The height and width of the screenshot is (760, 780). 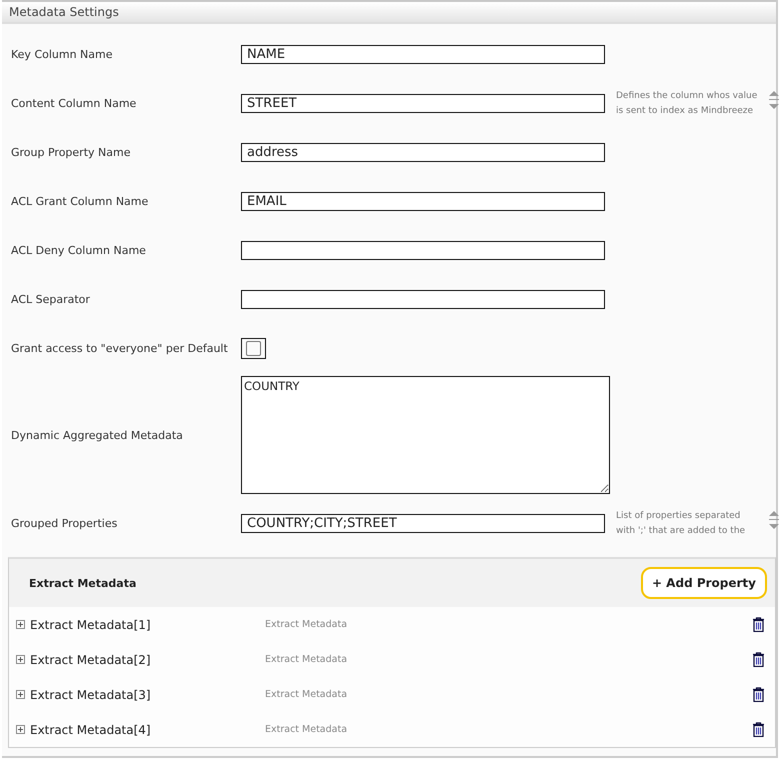 What do you see at coordinates (423, 523) in the screenshot?
I see `text-field: COUNTRY;CITY;STREET` at bounding box center [423, 523].